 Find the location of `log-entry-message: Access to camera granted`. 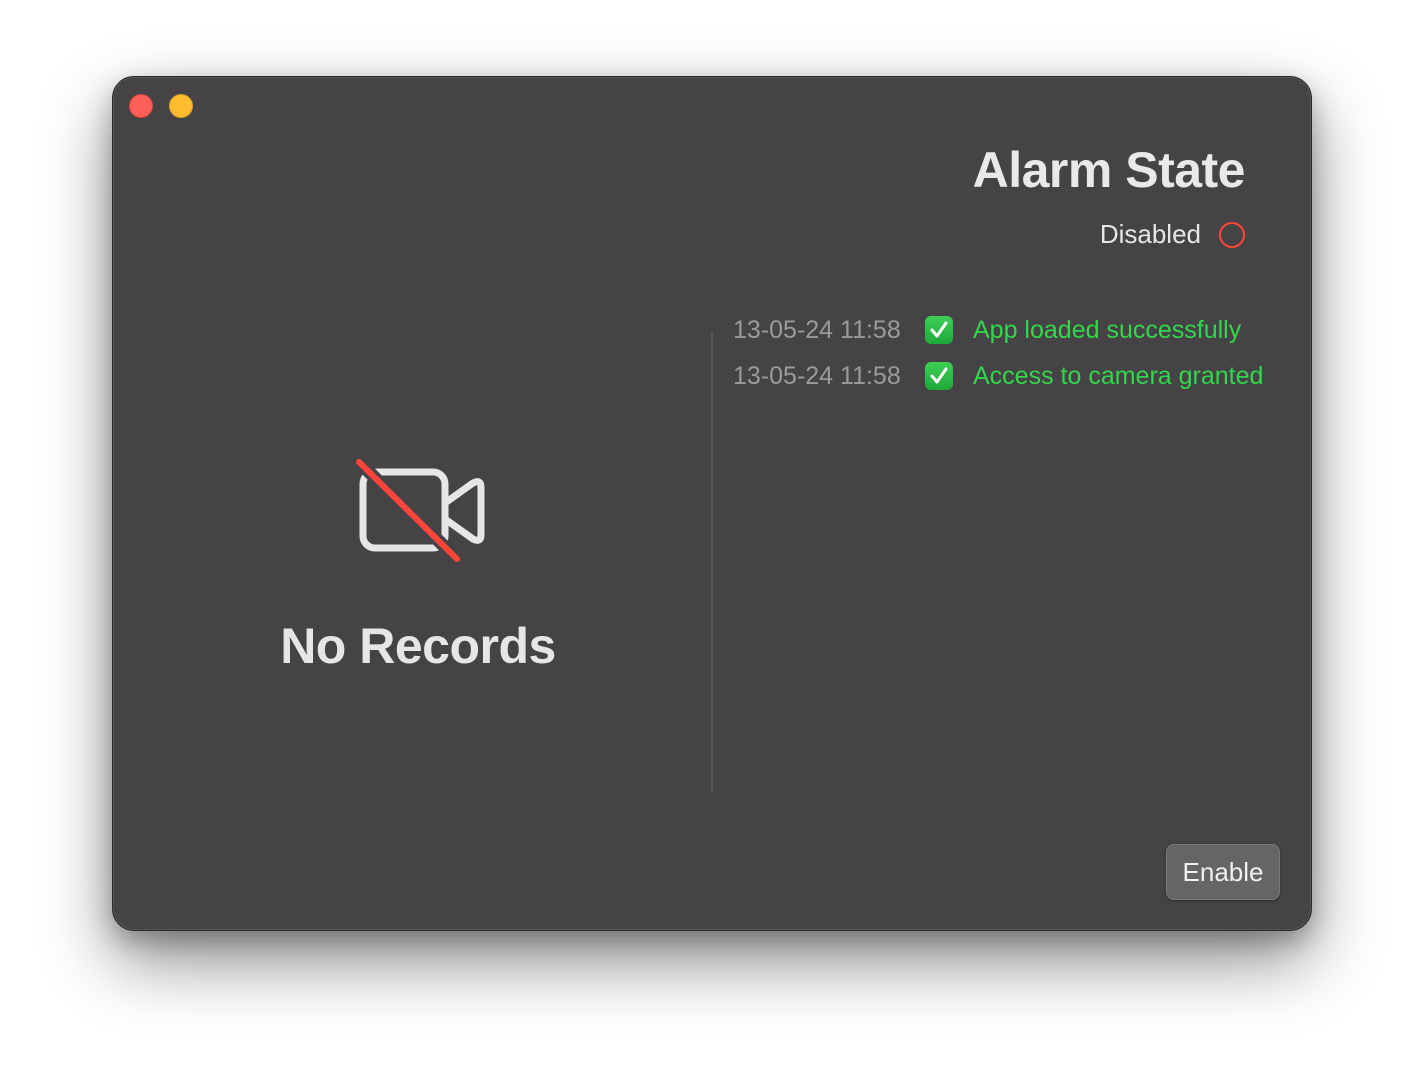

log-entry-message: Access to camera granted is located at coordinates (1118, 375).